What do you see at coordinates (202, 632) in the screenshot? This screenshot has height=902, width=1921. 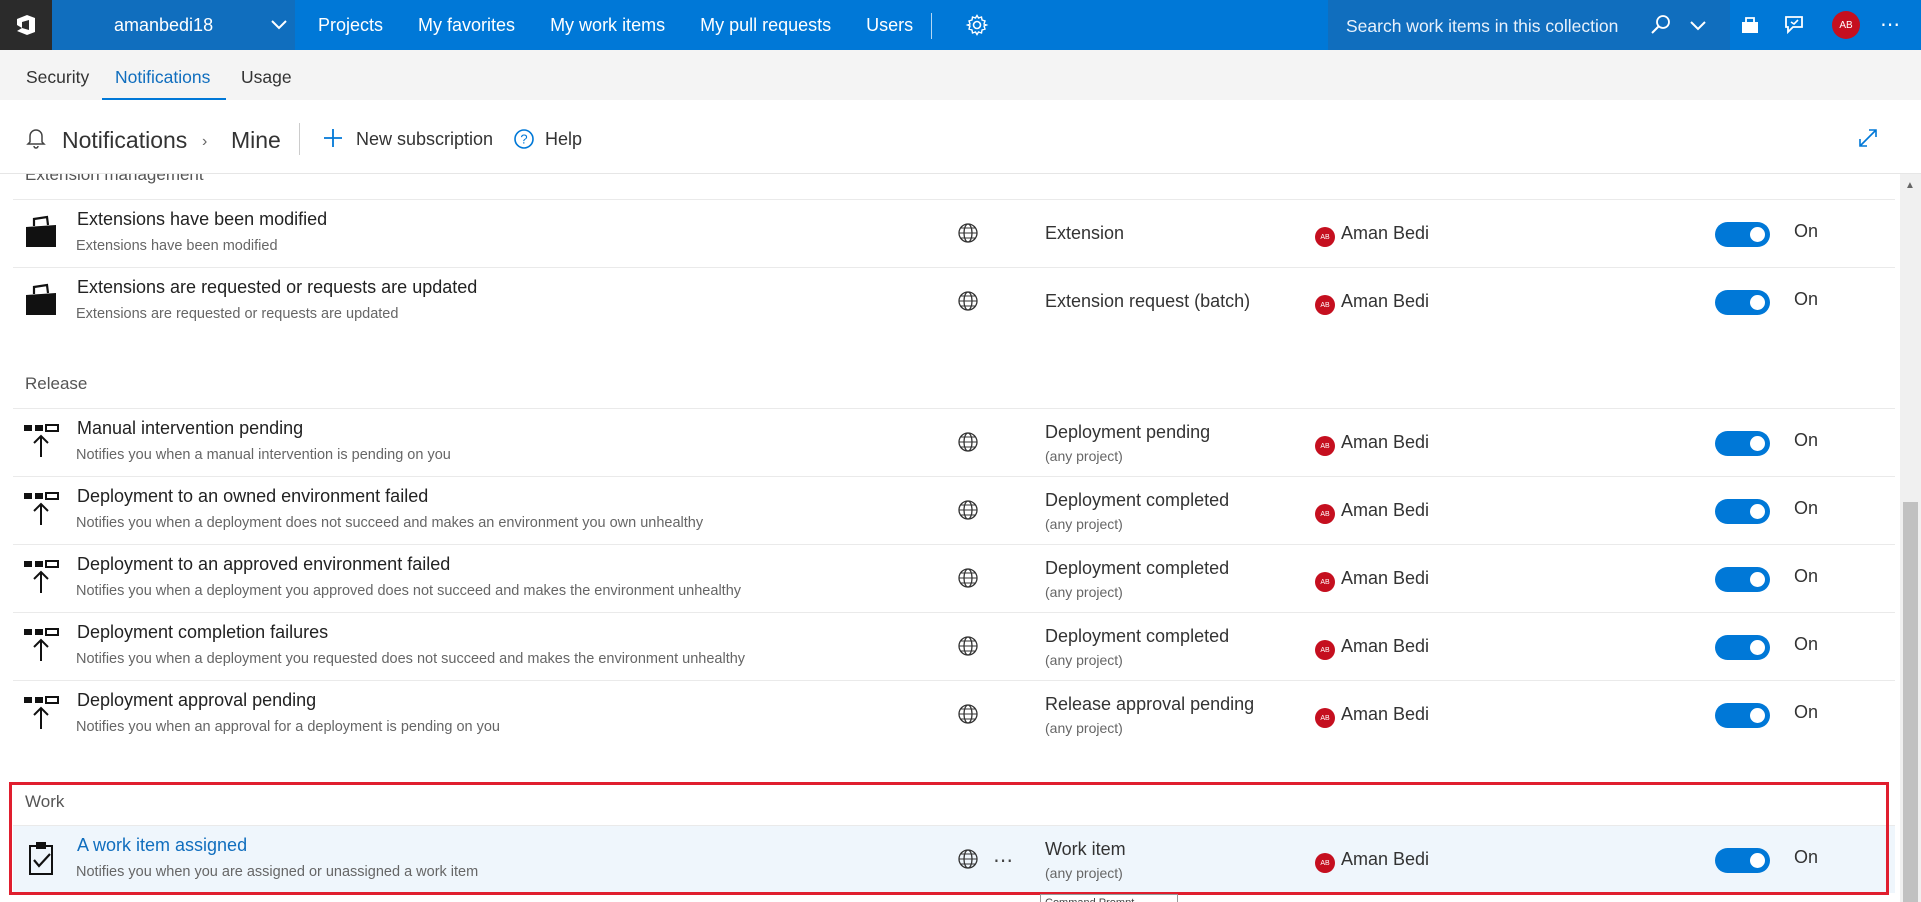 I see `subscription-title: Deployment completion failures` at bounding box center [202, 632].